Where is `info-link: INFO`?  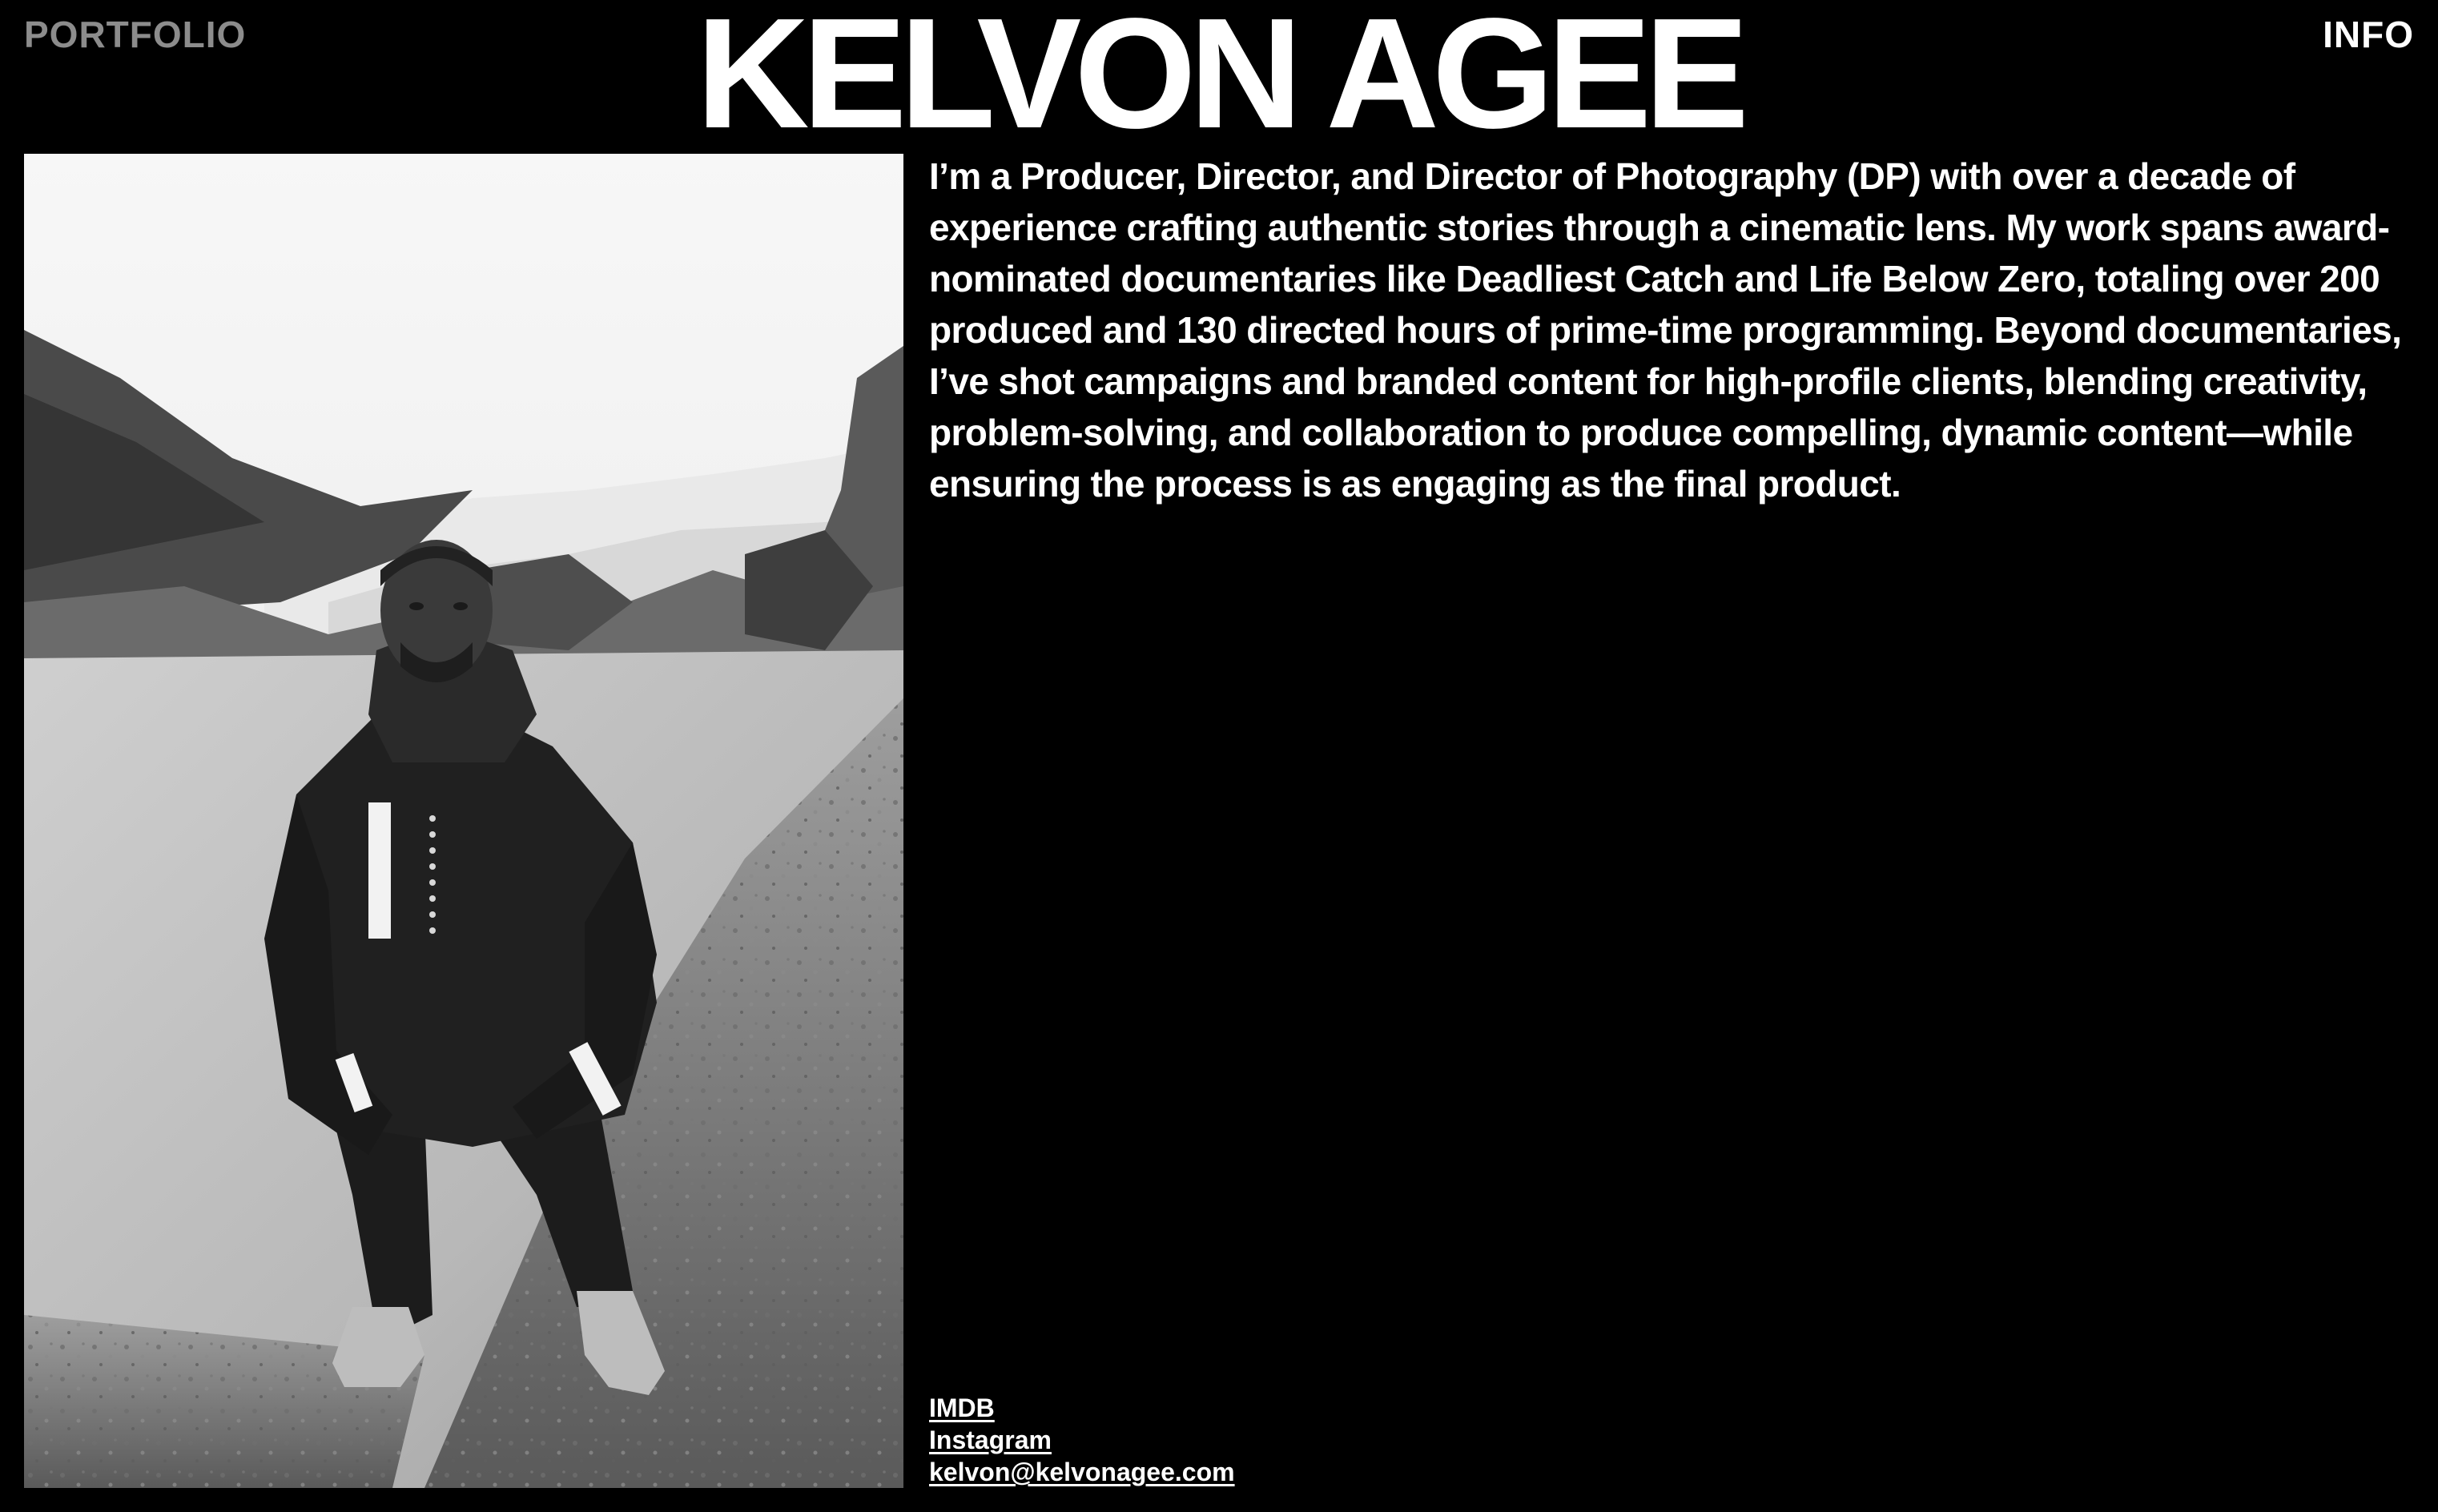
info-link: INFO is located at coordinates (2368, 34).